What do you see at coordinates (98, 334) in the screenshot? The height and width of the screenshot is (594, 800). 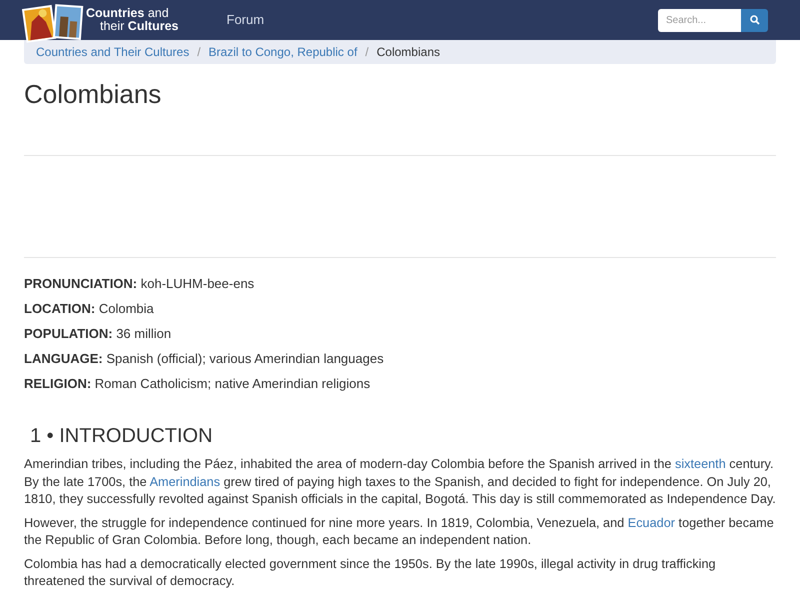 I see `fact-line: POPULATION: 36 million` at bounding box center [98, 334].